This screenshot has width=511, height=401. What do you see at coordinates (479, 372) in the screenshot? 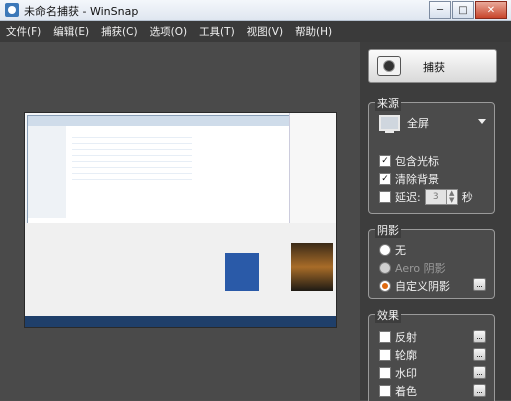
I see `watermark-settings-button` at bounding box center [479, 372].